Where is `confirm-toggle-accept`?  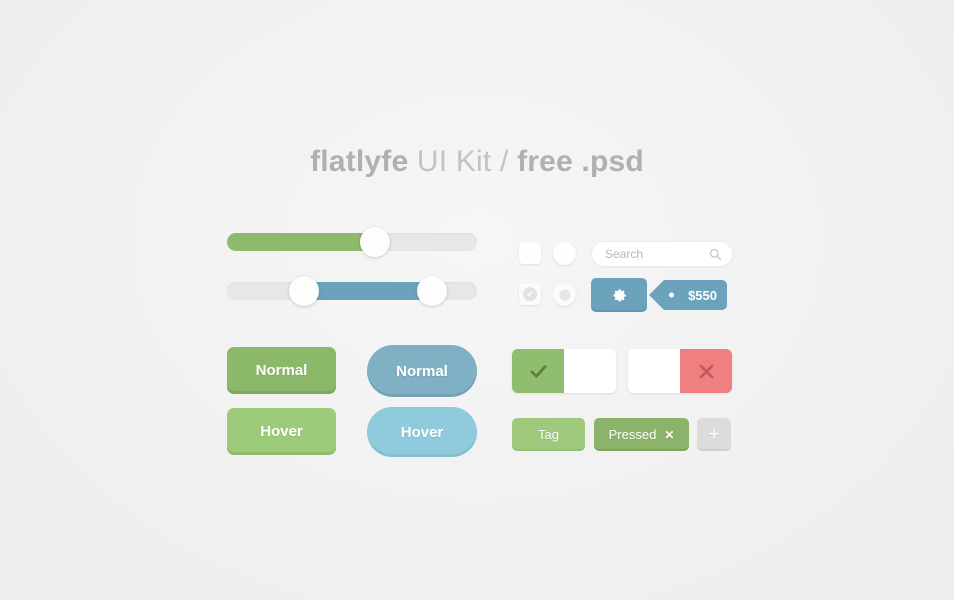
confirm-toggle-accept is located at coordinates (538, 371).